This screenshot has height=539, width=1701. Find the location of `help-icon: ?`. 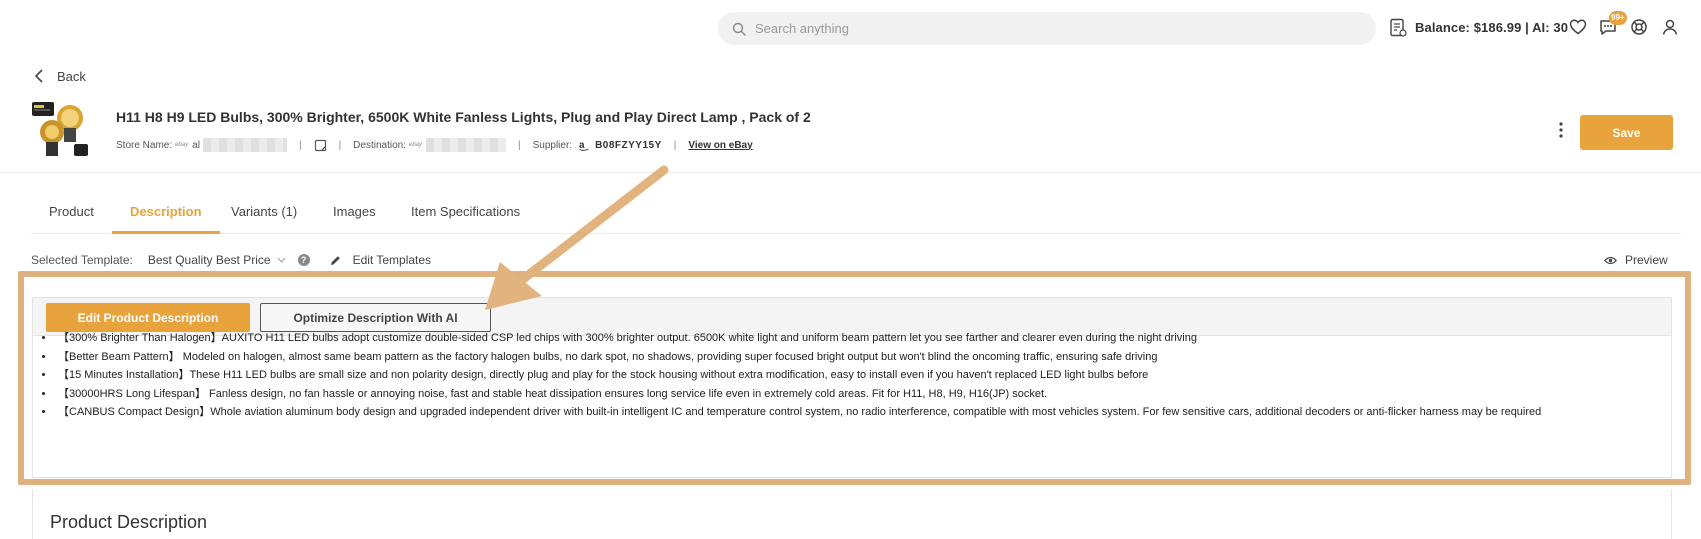

help-icon: ? is located at coordinates (303, 260).